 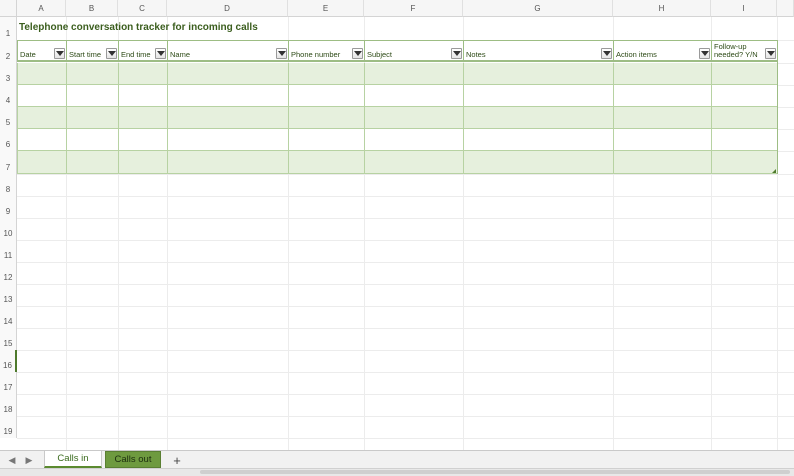 I want to click on row-header-7: 7, so click(x=8, y=162).